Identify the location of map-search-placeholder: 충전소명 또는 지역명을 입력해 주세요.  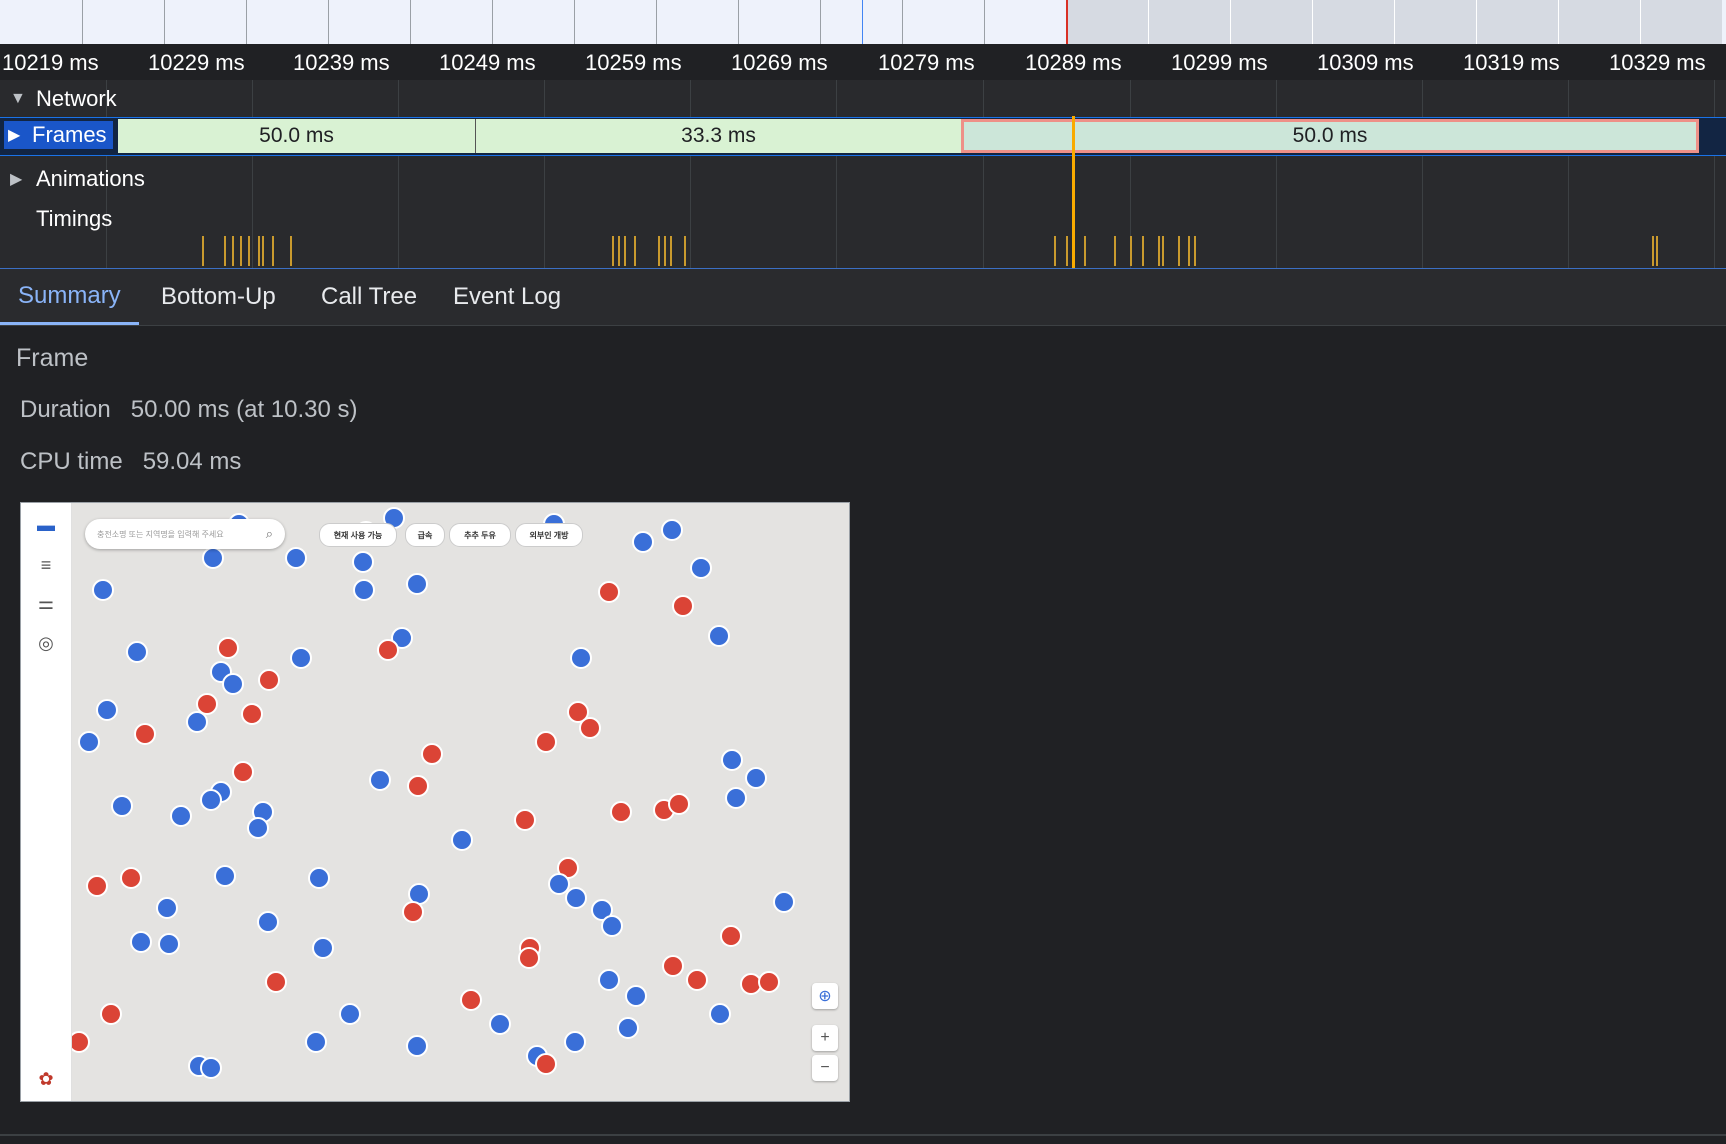
(160, 534).